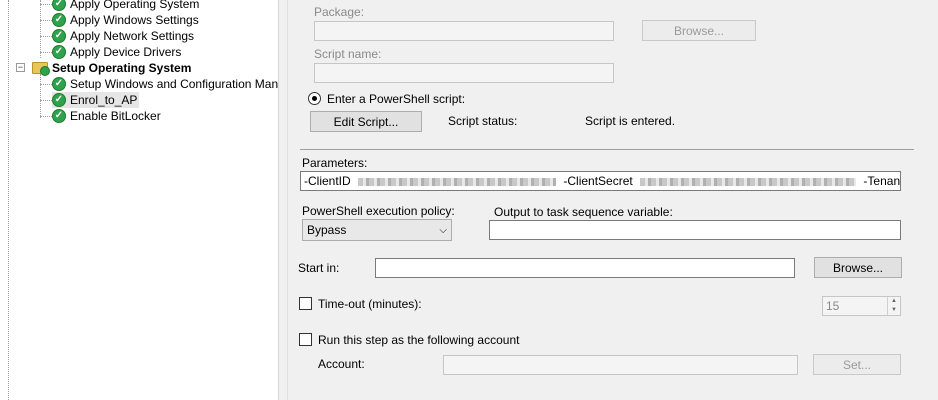  I want to click on tree-item-label: Apply Windows Settings, so click(134, 20).